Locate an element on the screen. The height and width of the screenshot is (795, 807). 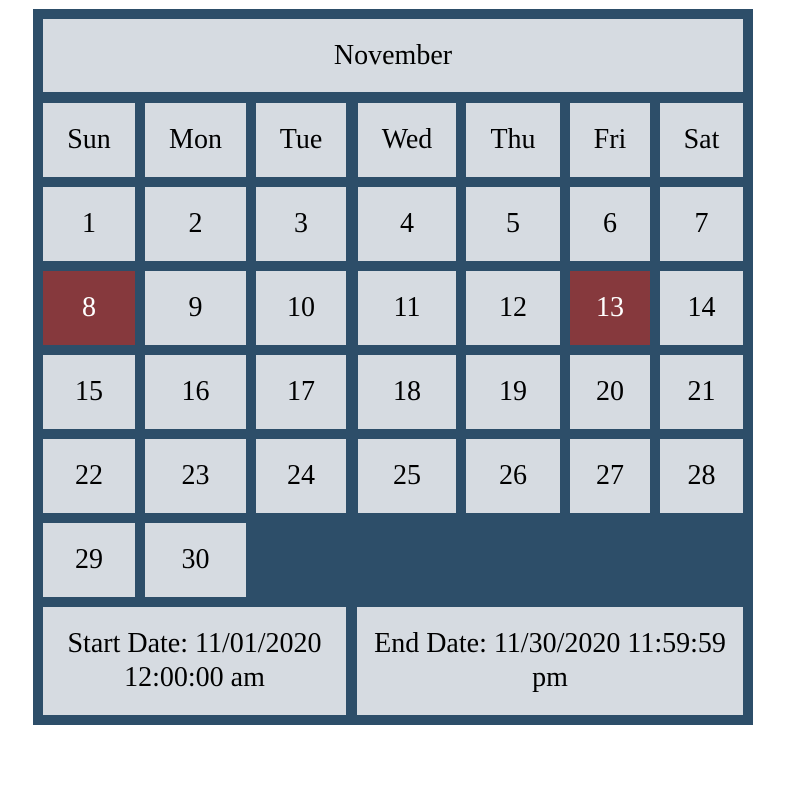
day-15: 15 is located at coordinates (89, 392).